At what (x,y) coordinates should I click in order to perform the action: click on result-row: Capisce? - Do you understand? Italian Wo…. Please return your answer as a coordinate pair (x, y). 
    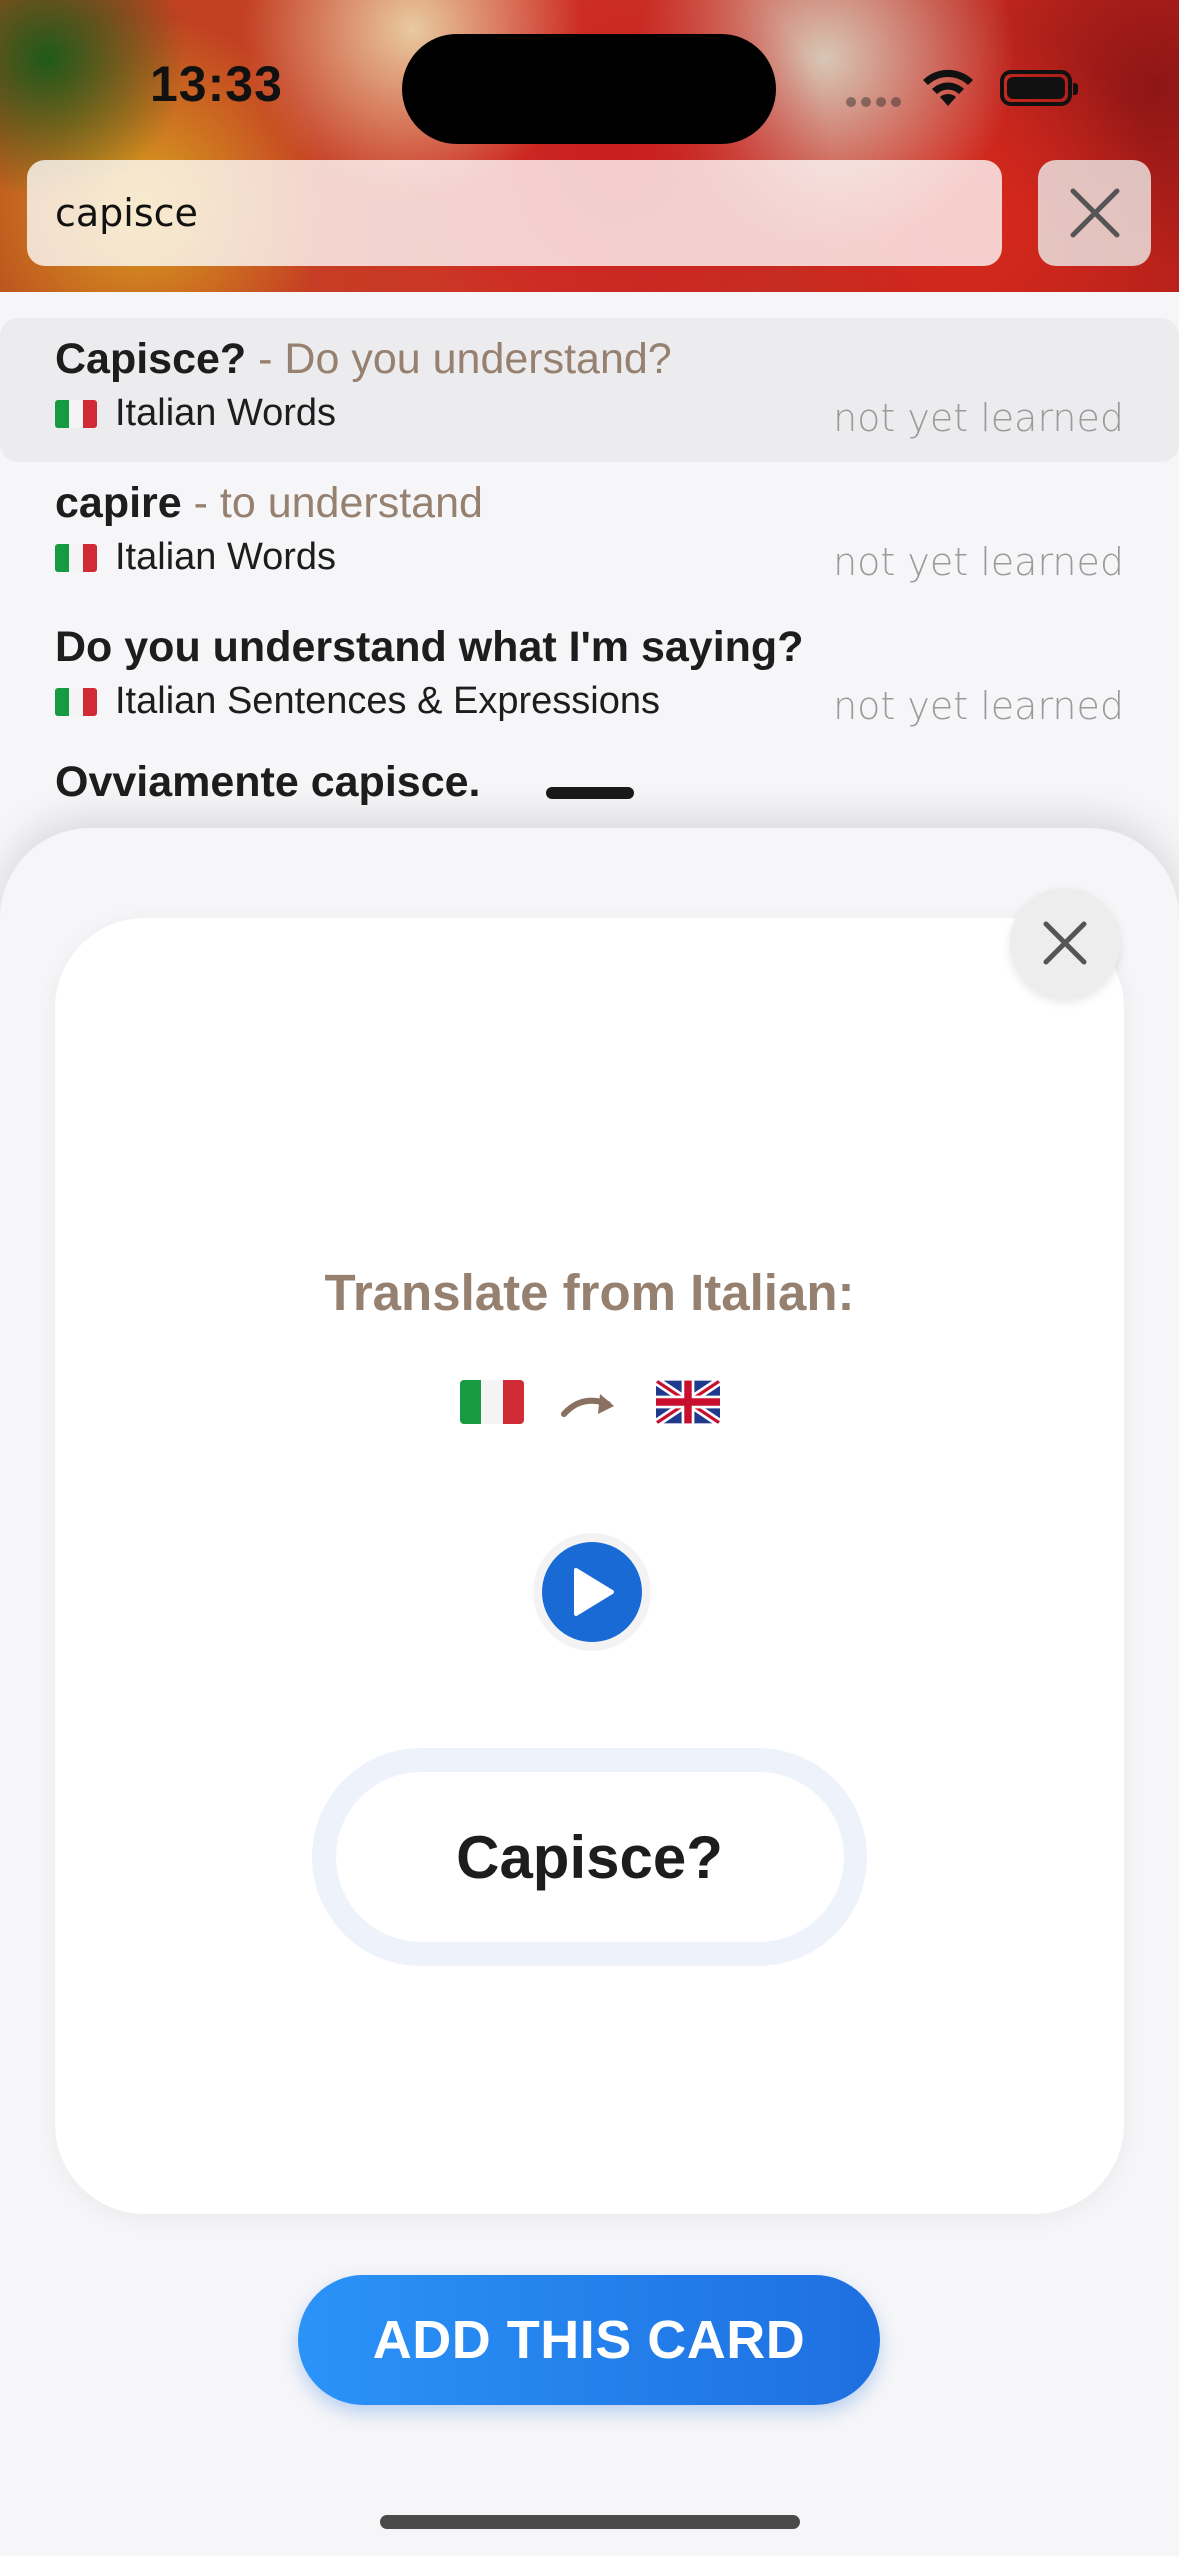
    Looking at the image, I should click on (589, 390).